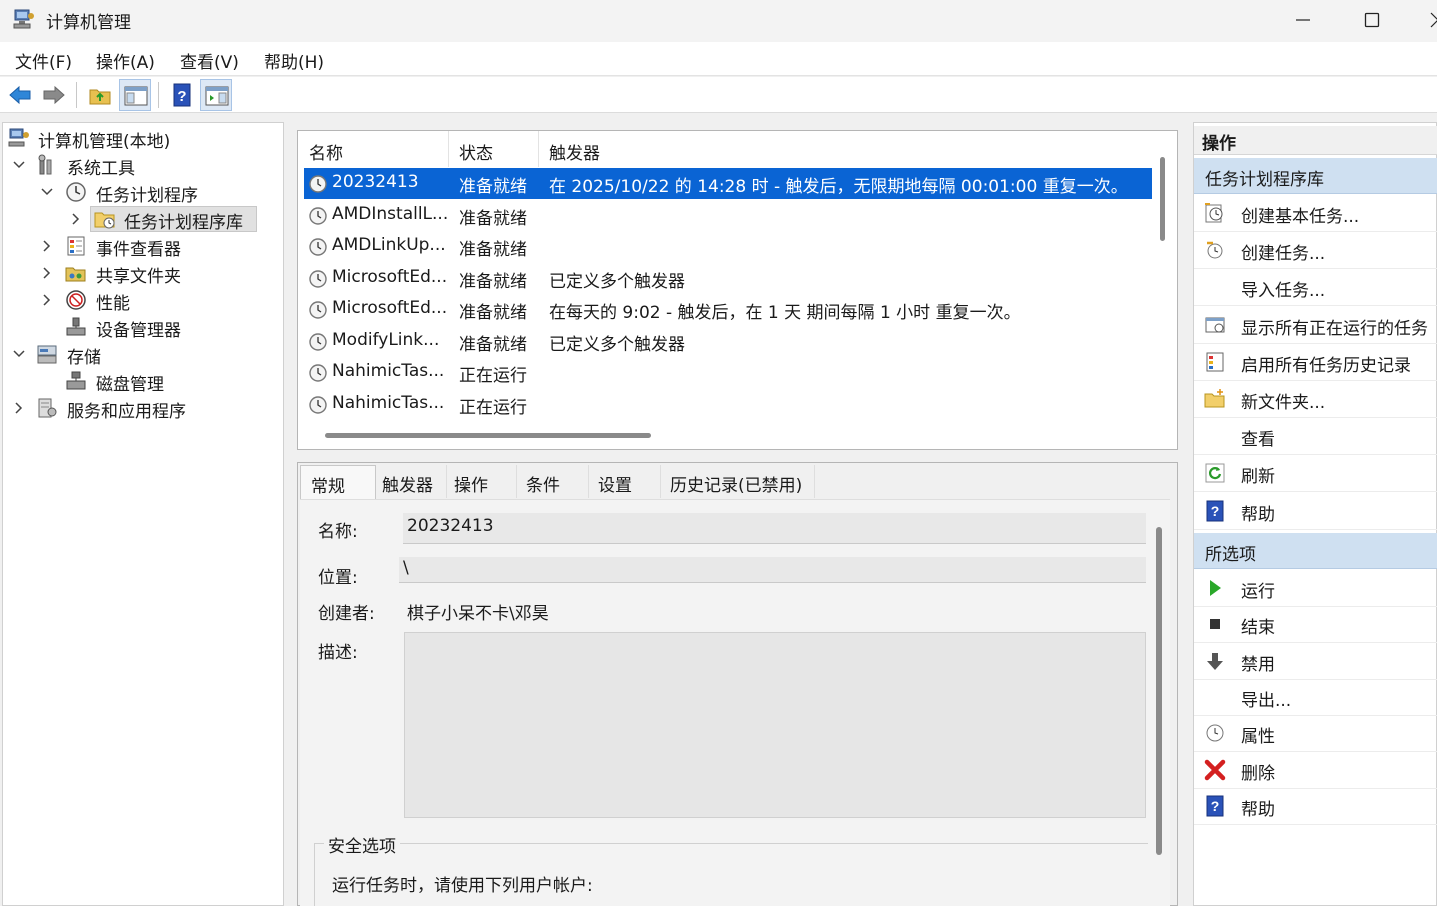 This screenshot has width=1437, height=906. What do you see at coordinates (1315, 734) in the screenshot?
I see `action-properties: 属性` at bounding box center [1315, 734].